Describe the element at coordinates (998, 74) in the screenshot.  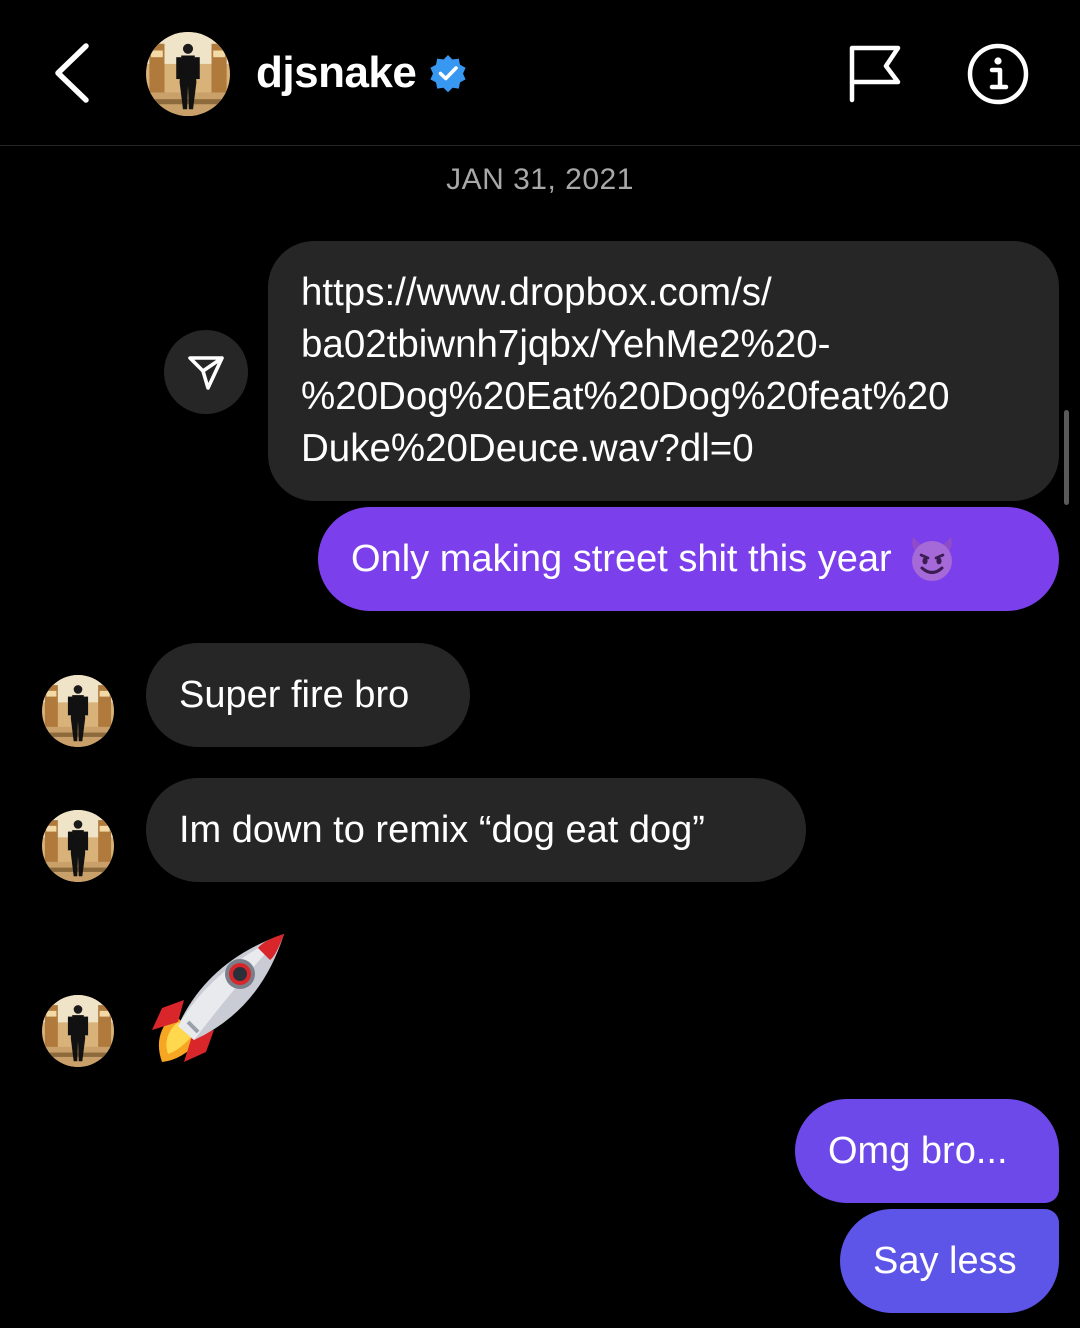
I see `info-icon` at that location.